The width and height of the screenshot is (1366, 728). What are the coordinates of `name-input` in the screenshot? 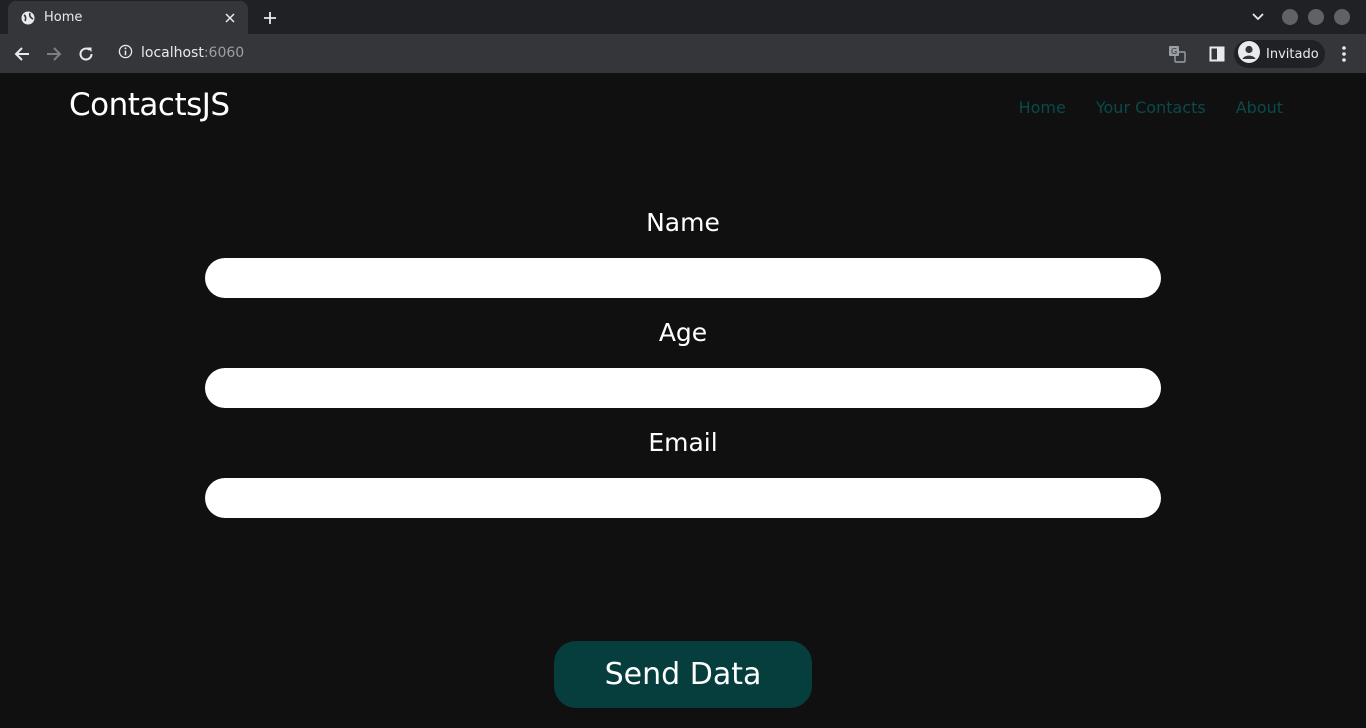 It's located at (683, 278).